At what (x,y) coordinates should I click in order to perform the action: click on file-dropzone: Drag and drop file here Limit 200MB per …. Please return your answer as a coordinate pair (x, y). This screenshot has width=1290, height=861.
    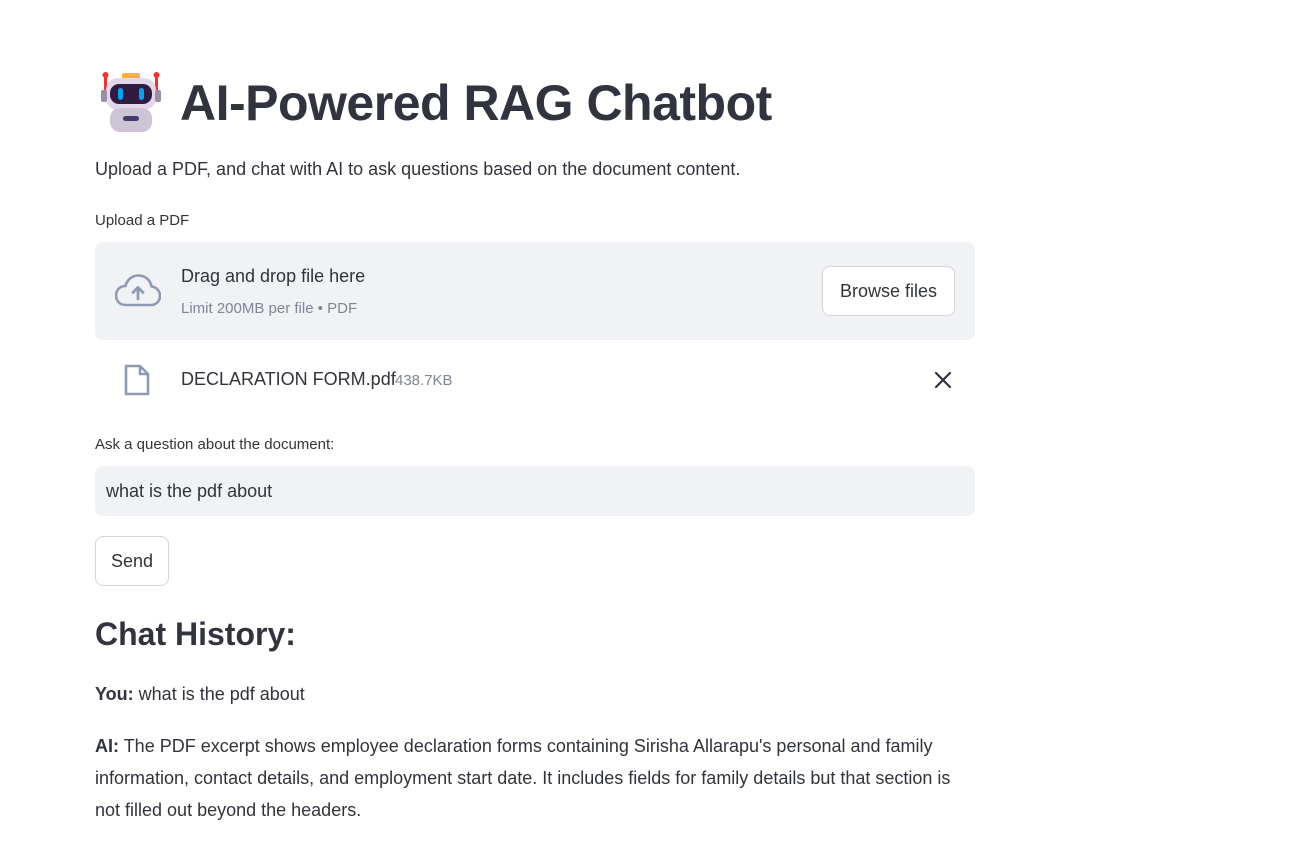
    Looking at the image, I should click on (535, 291).